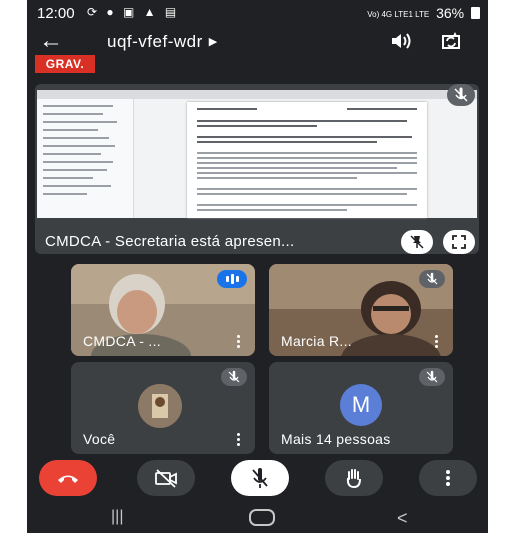 This screenshot has height=533, width=515. What do you see at coordinates (117, 517) in the screenshot?
I see `recents-icon: |||` at bounding box center [117, 517].